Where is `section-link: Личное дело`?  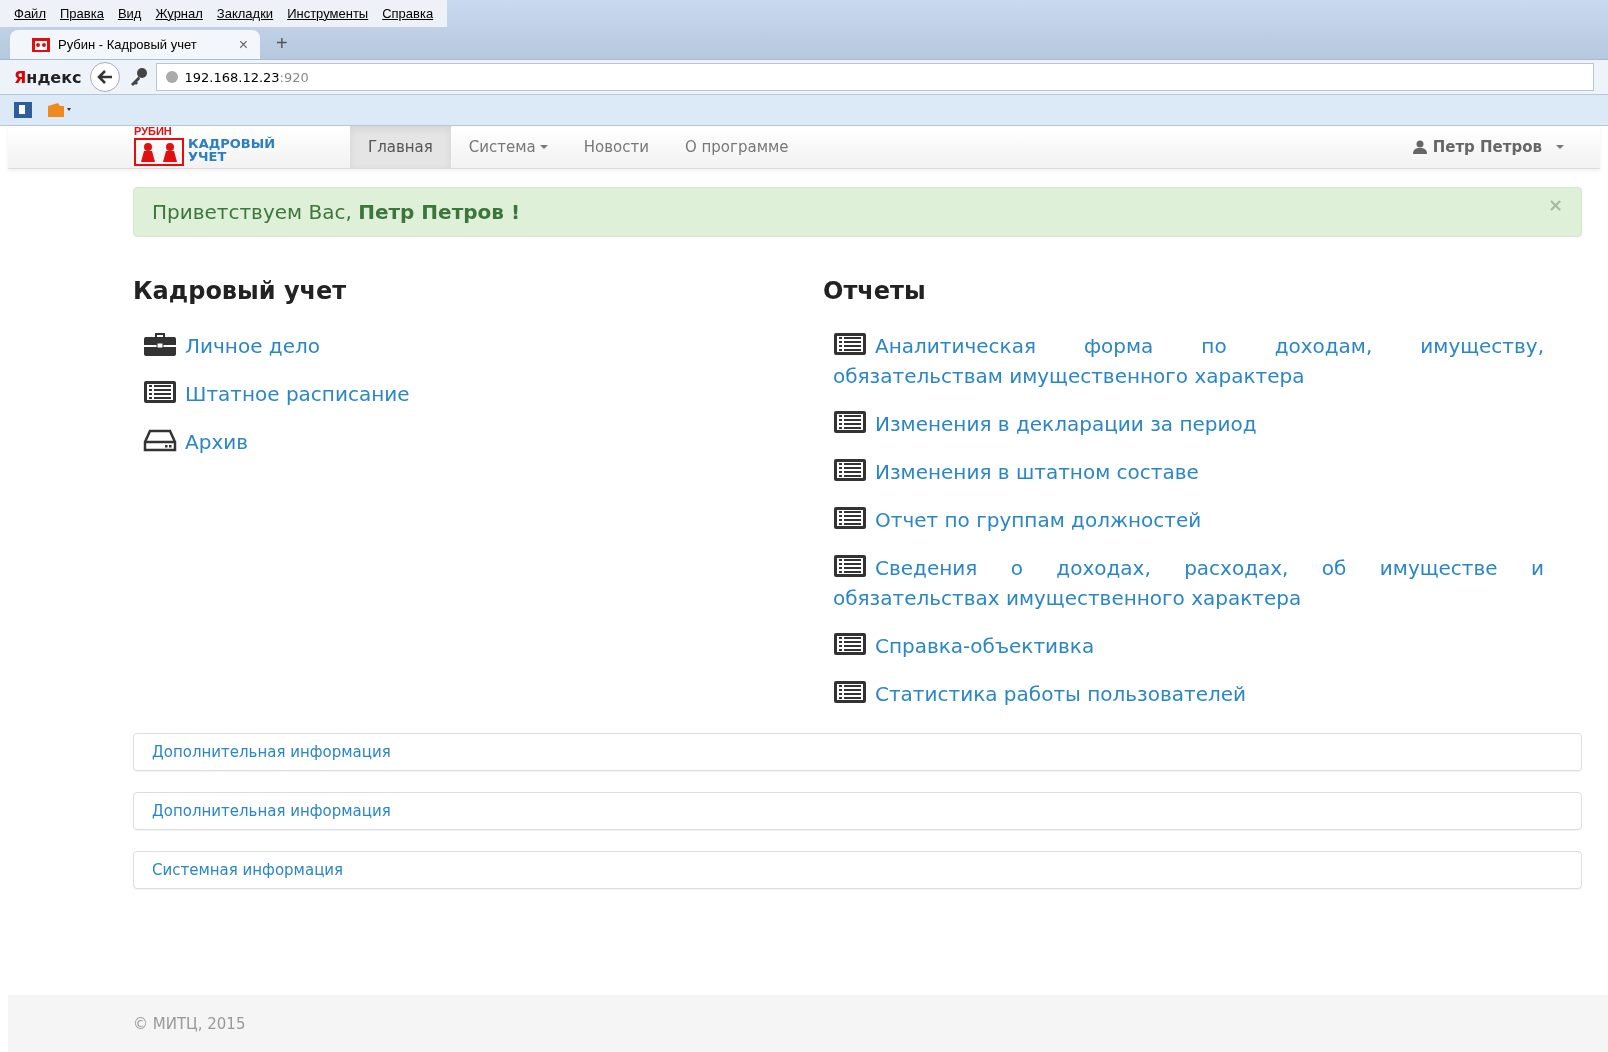 section-link: Личное дело is located at coordinates (231, 346).